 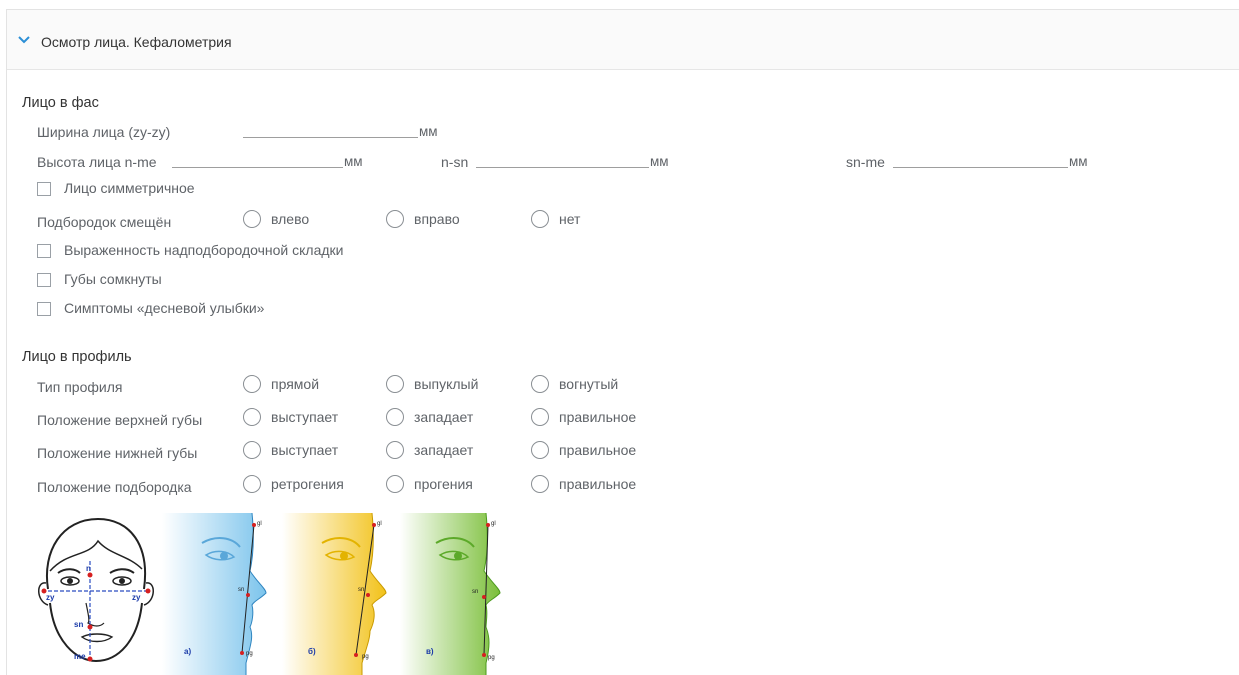 What do you see at coordinates (24, 40) in the screenshot?
I see `chevron-down-icon` at bounding box center [24, 40].